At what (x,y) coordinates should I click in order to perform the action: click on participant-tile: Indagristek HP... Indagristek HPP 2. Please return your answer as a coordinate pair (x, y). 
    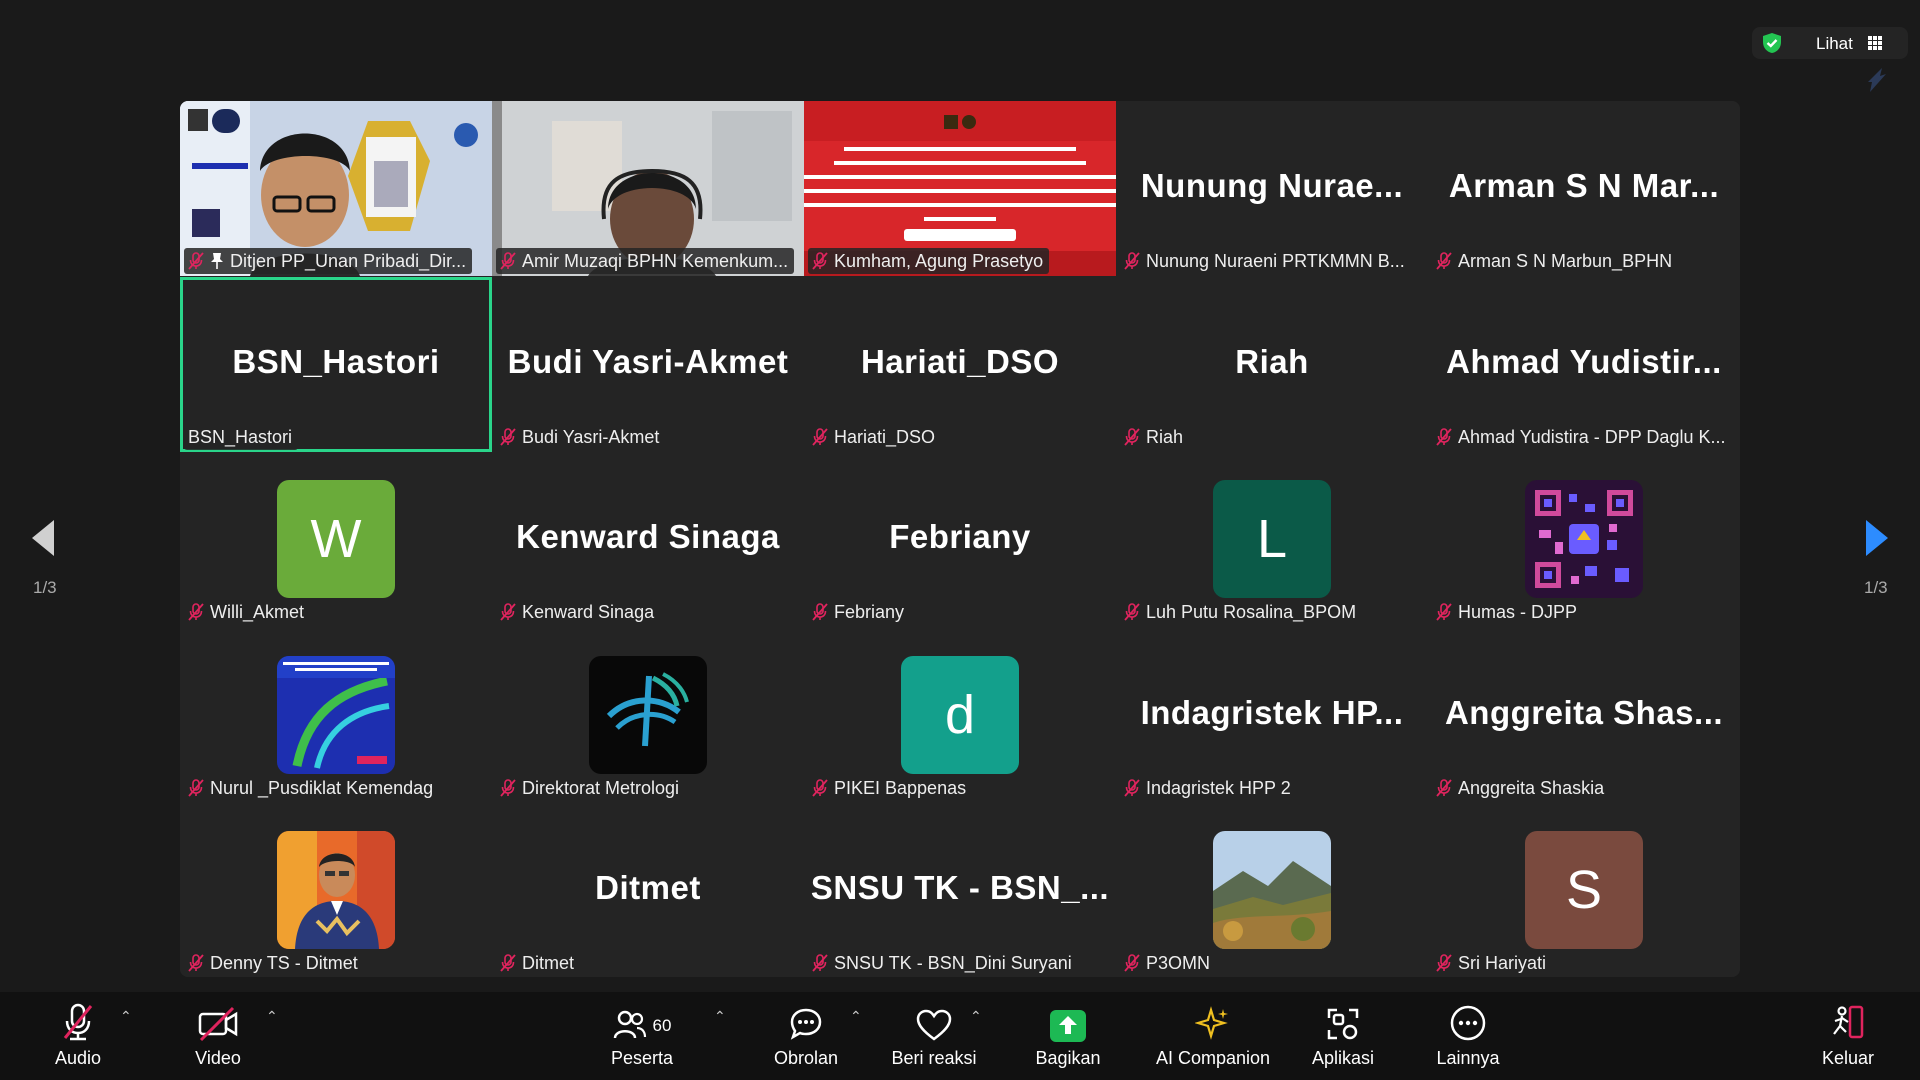
    Looking at the image, I should click on (1272, 715).